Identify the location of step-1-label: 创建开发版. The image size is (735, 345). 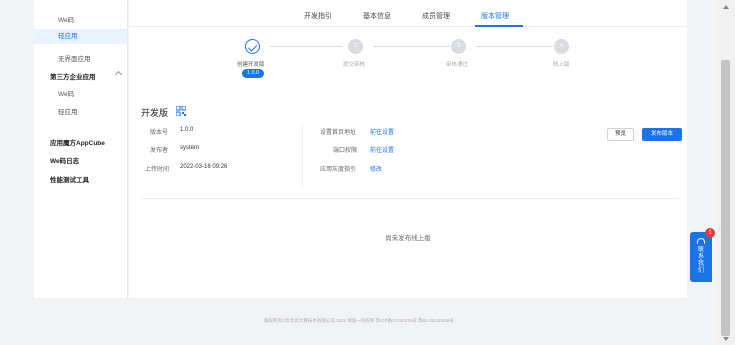
(251, 65).